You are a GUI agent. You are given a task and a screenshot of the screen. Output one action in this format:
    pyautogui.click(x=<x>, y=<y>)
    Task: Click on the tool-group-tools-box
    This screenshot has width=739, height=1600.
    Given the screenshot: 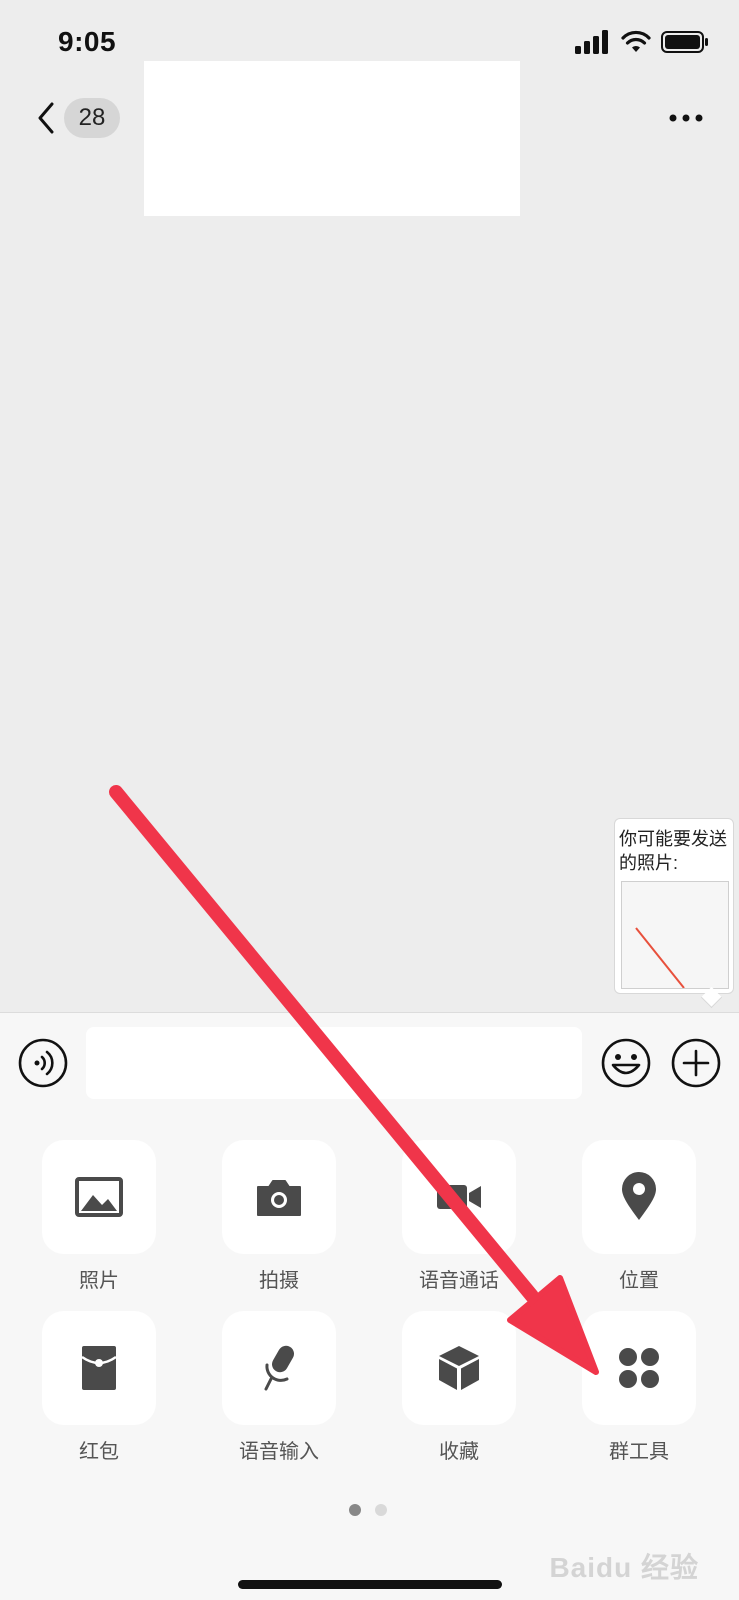 What is the action you would take?
    pyautogui.click(x=639, y=1368)
    